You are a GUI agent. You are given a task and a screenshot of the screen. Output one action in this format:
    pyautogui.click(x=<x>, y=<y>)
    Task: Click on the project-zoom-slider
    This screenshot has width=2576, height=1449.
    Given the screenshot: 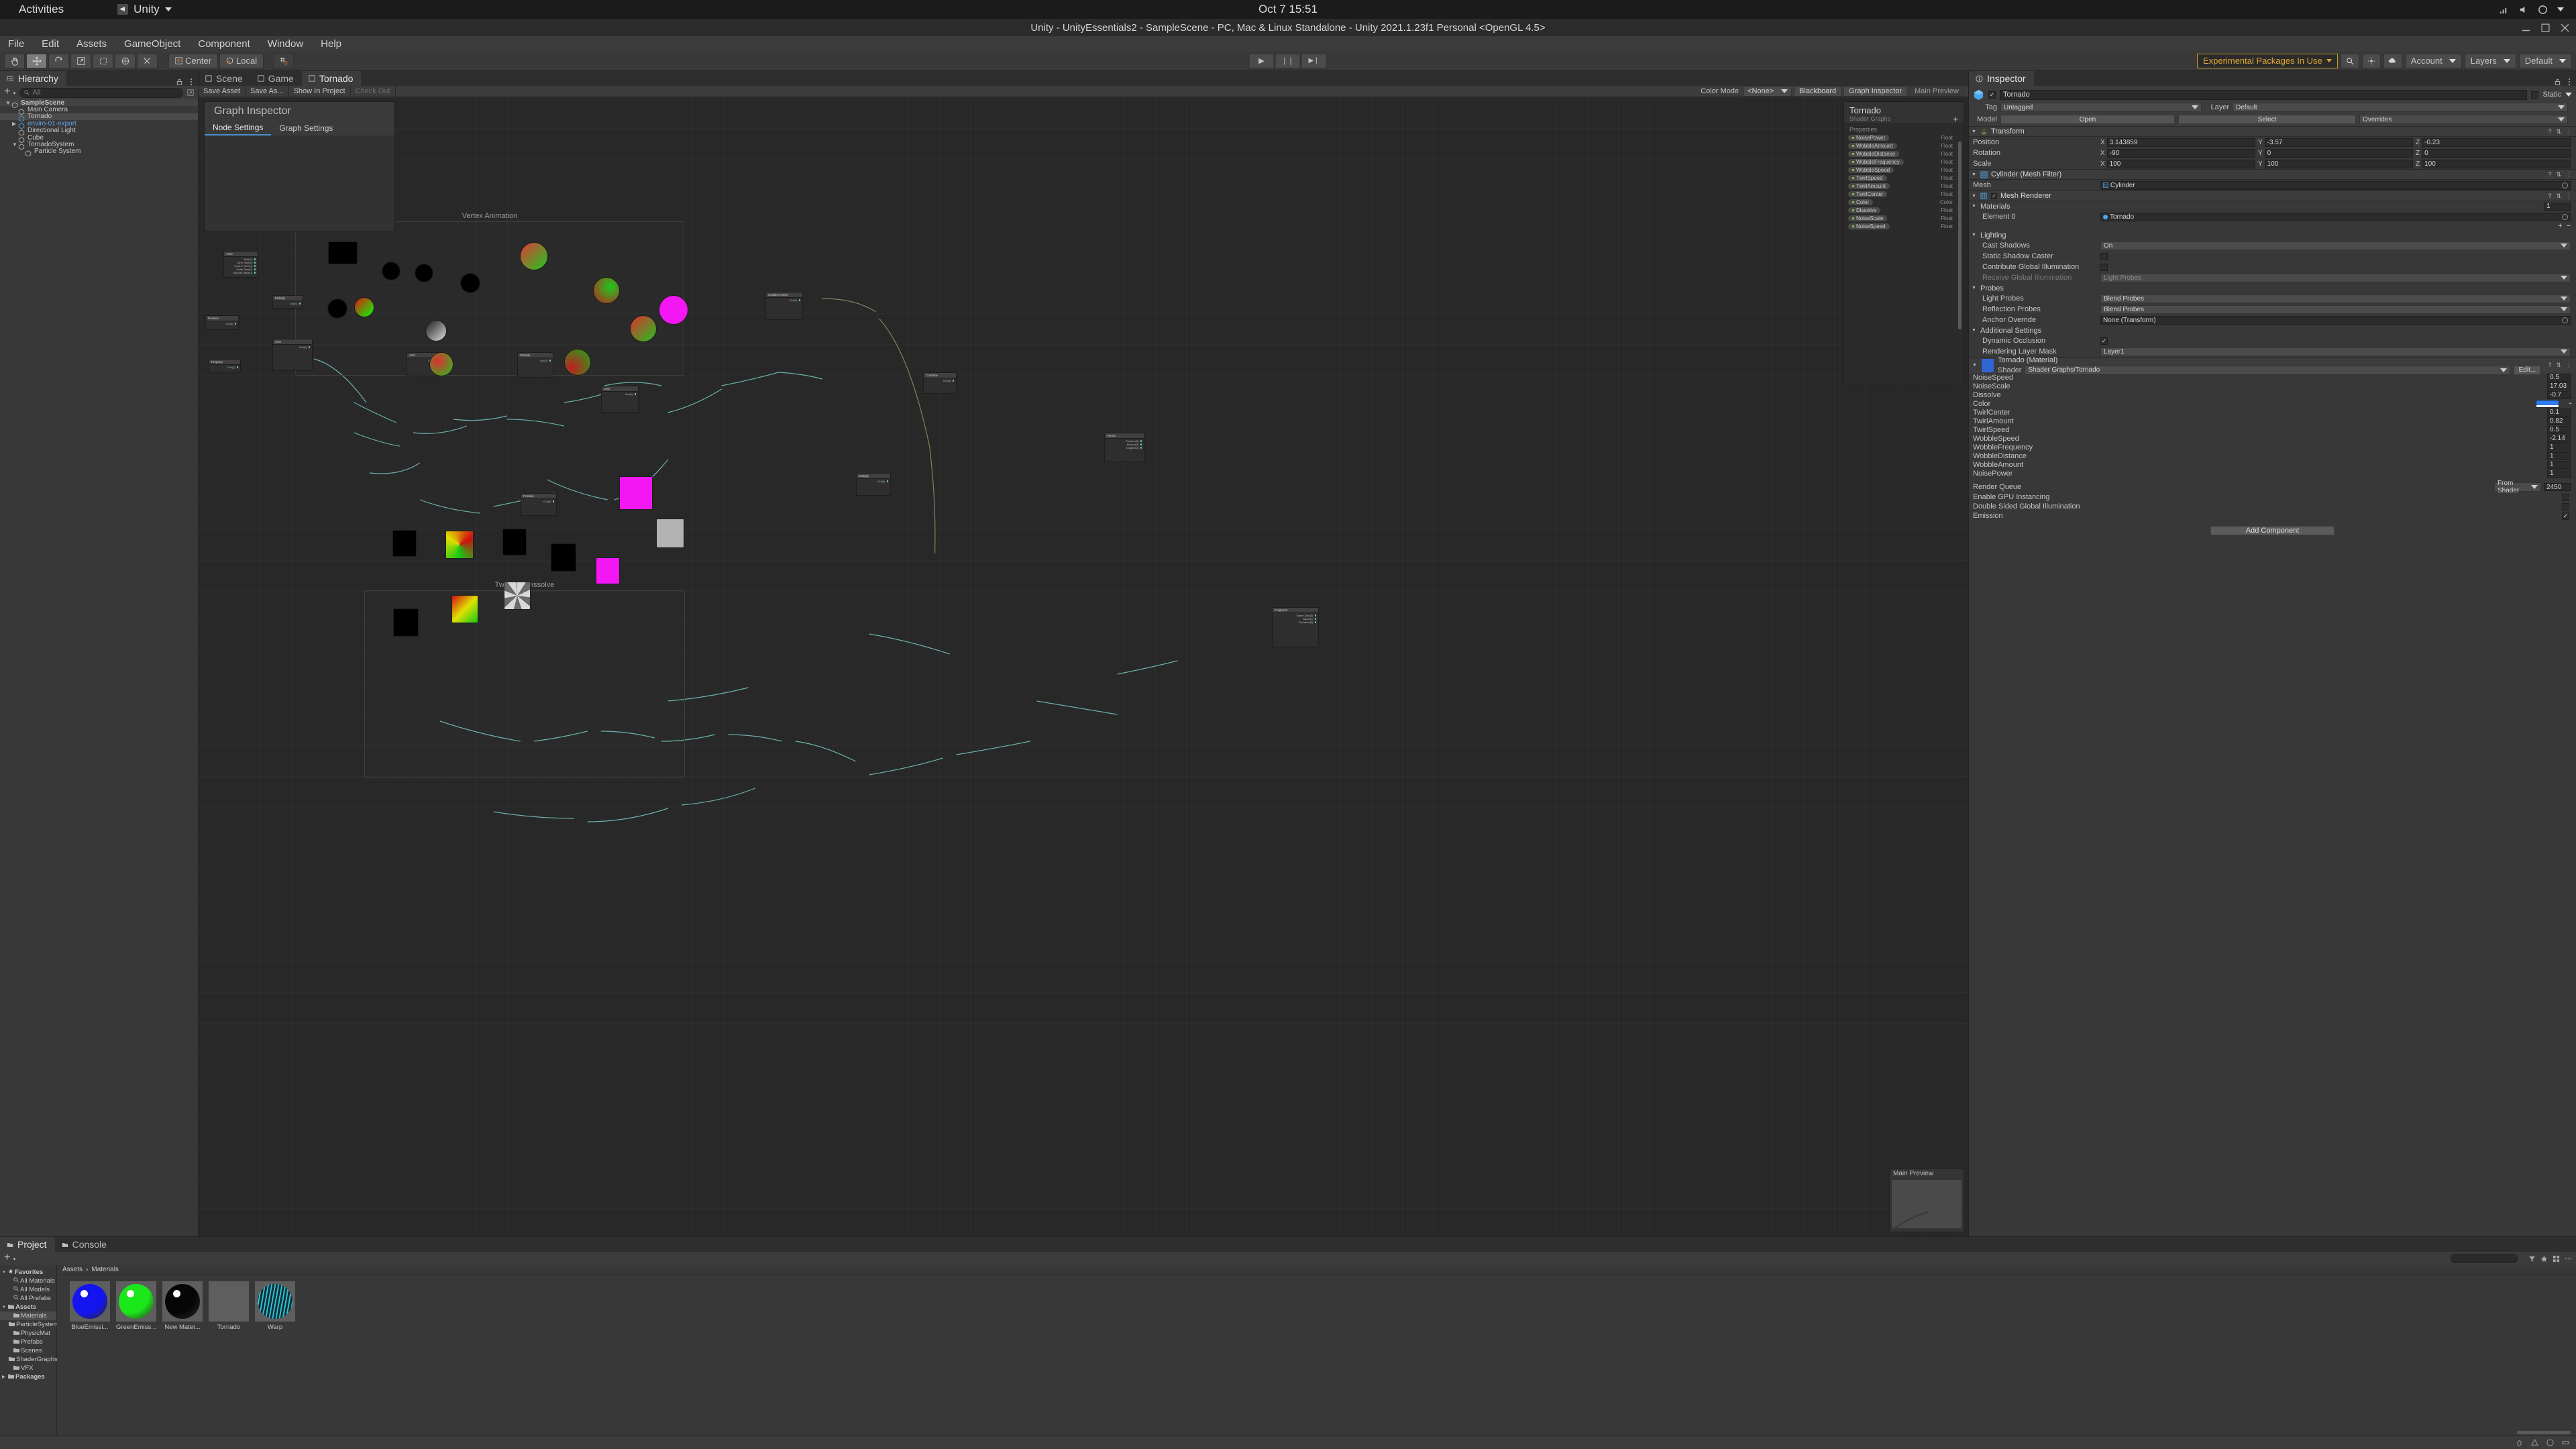 What is the action you would take?
    pyautogui.click(x=2544, y=1432)
    